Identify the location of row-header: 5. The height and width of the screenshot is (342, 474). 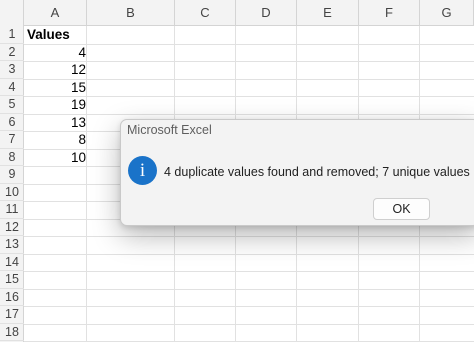
(12, 105).